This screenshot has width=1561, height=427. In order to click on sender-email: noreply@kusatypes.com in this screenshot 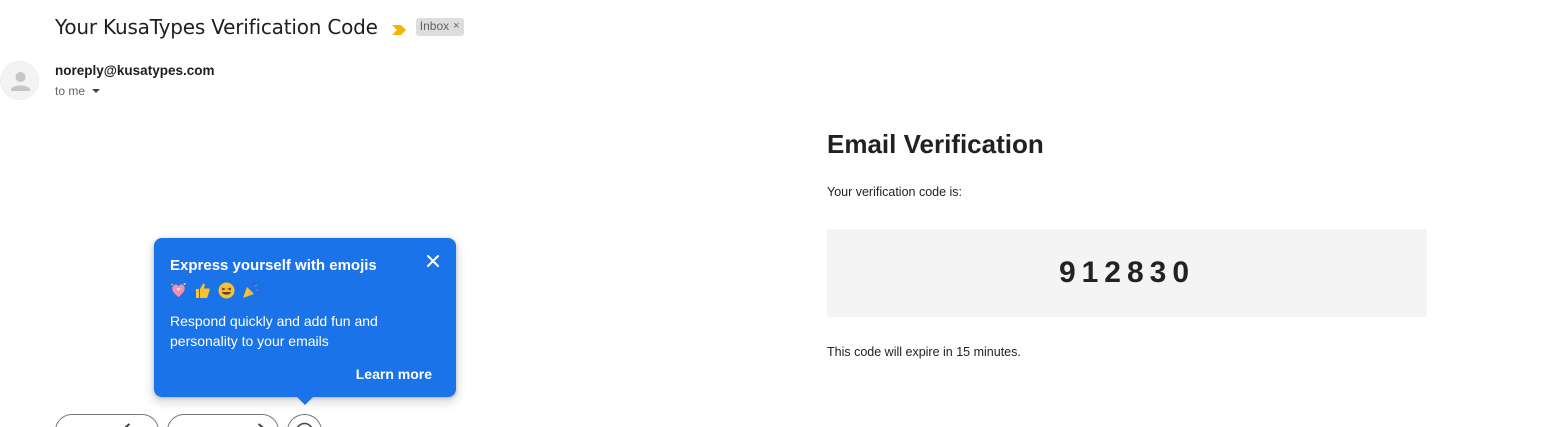, I will do `click(134, 70)`.